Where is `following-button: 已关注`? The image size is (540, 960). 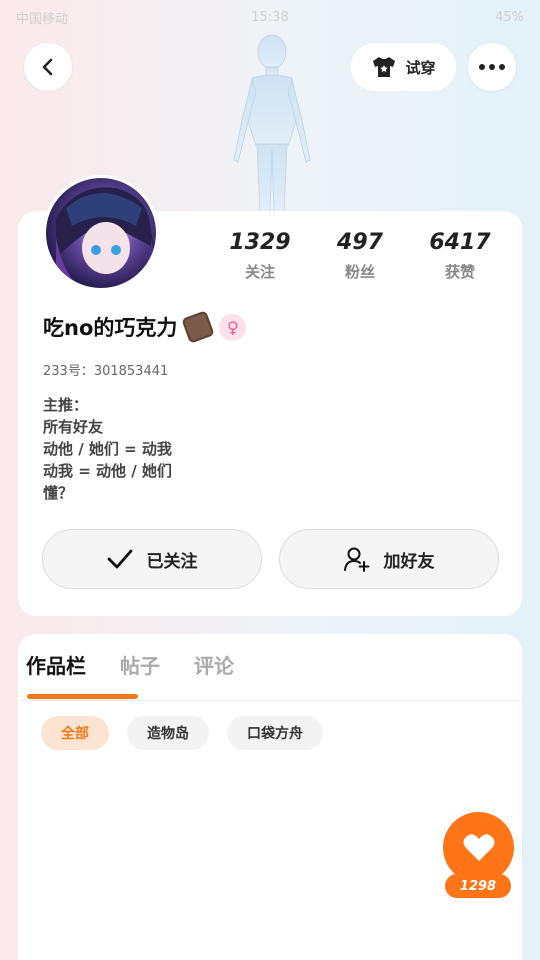
following-button: 已关注 is located at coordinates (152, 559).